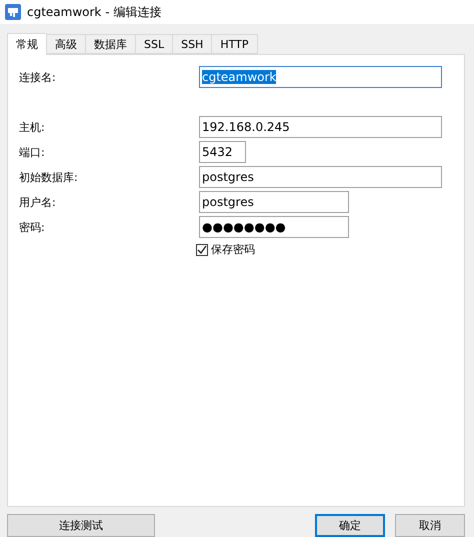  I want to click on window-title: cgteamwork - 编辑连接, so click(94, 12).